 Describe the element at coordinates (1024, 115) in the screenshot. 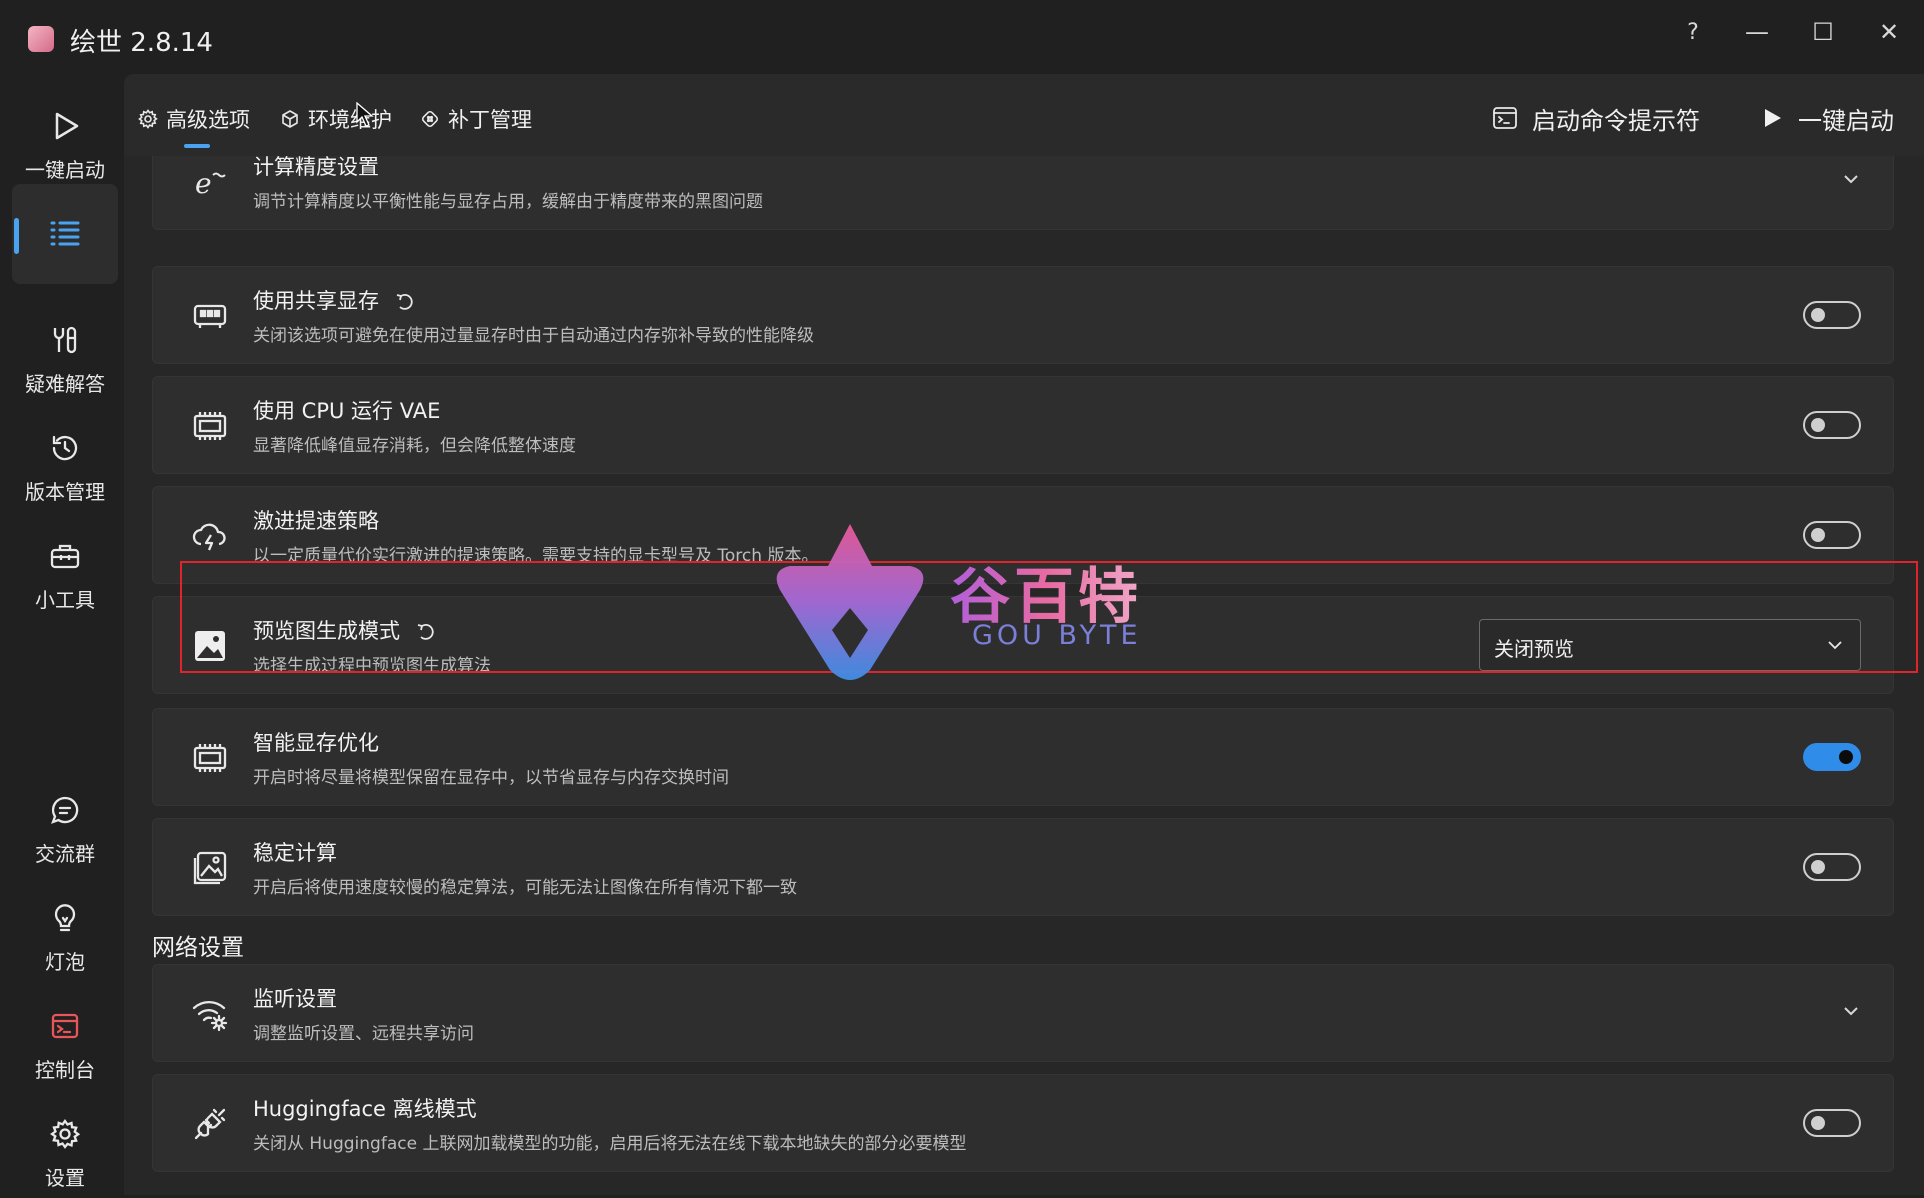

I see `top-toolbar: 高级选项 环境维护 补丁管理 启动命令提示符 一键启动` at that location.